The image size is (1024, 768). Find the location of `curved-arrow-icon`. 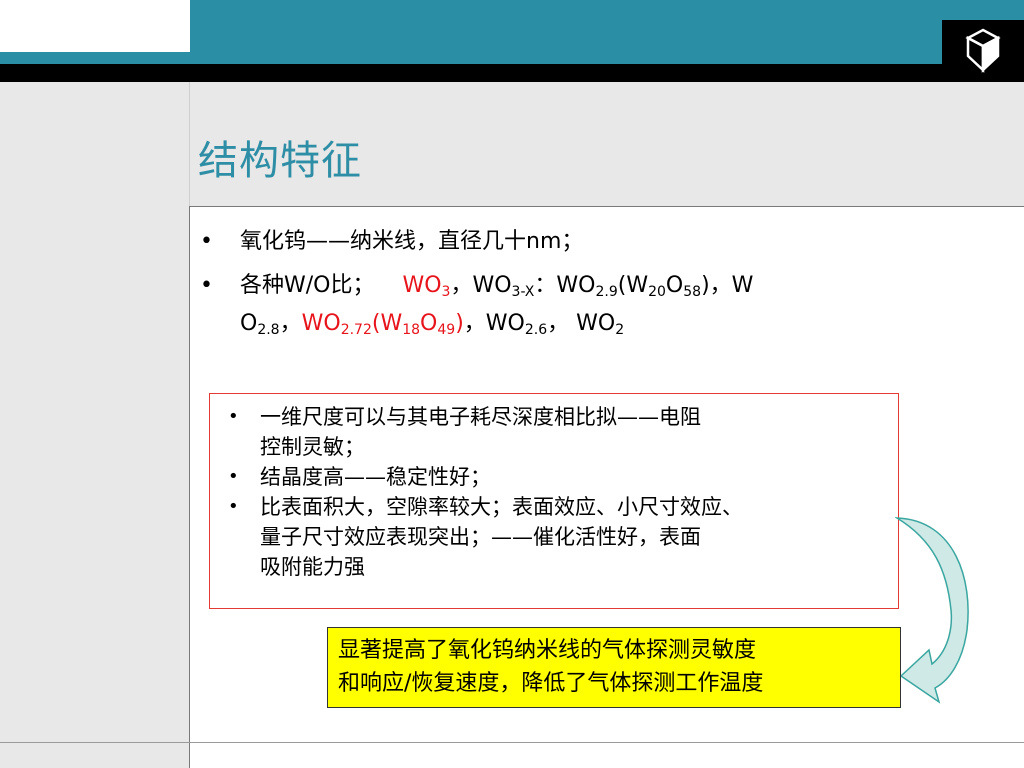

curved-arrow-icon is located at coordinates (932, 610).